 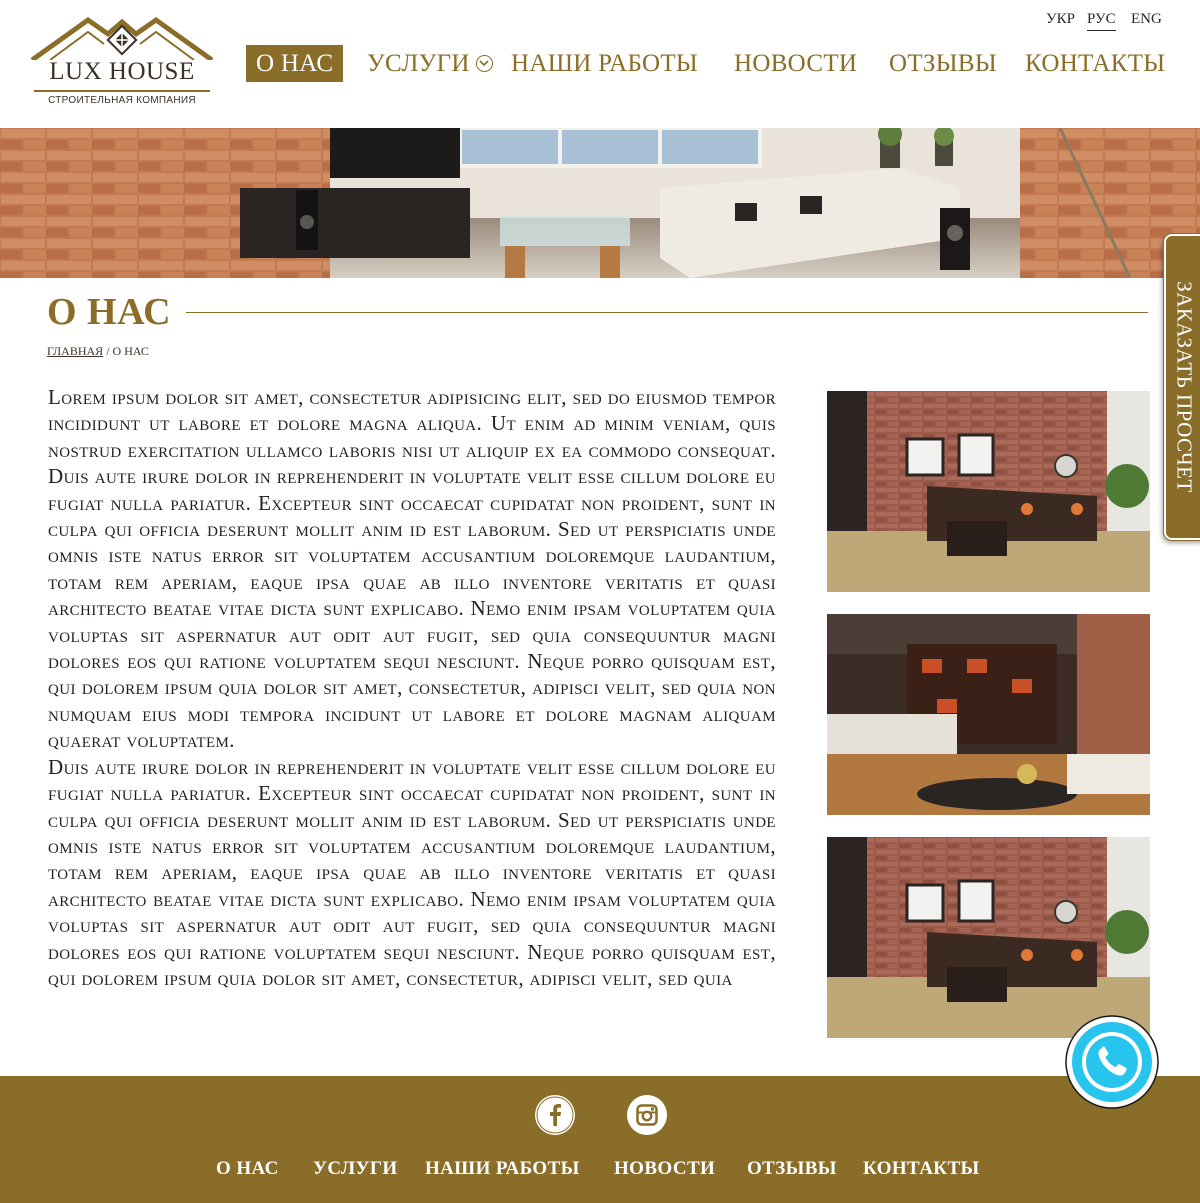 What do you see at coordinates (295, 63) in the screenshot?
I see `nav-about: О НАС` at bounding box center [295, 63].